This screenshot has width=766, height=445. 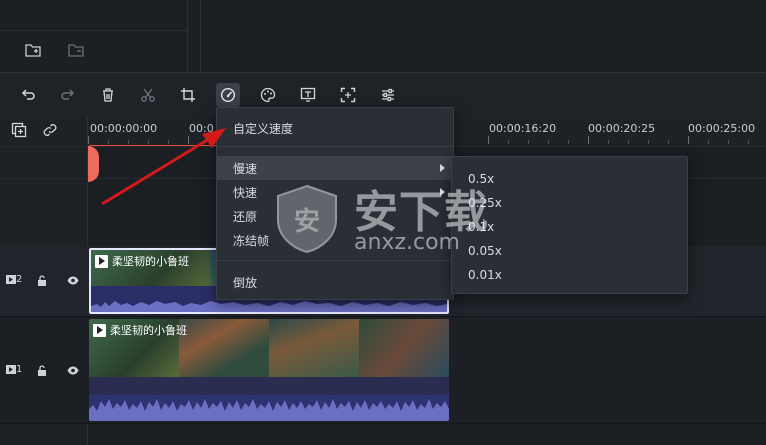 I want to click on track-1-video-indicator: 1, so click(x=14, y=369).